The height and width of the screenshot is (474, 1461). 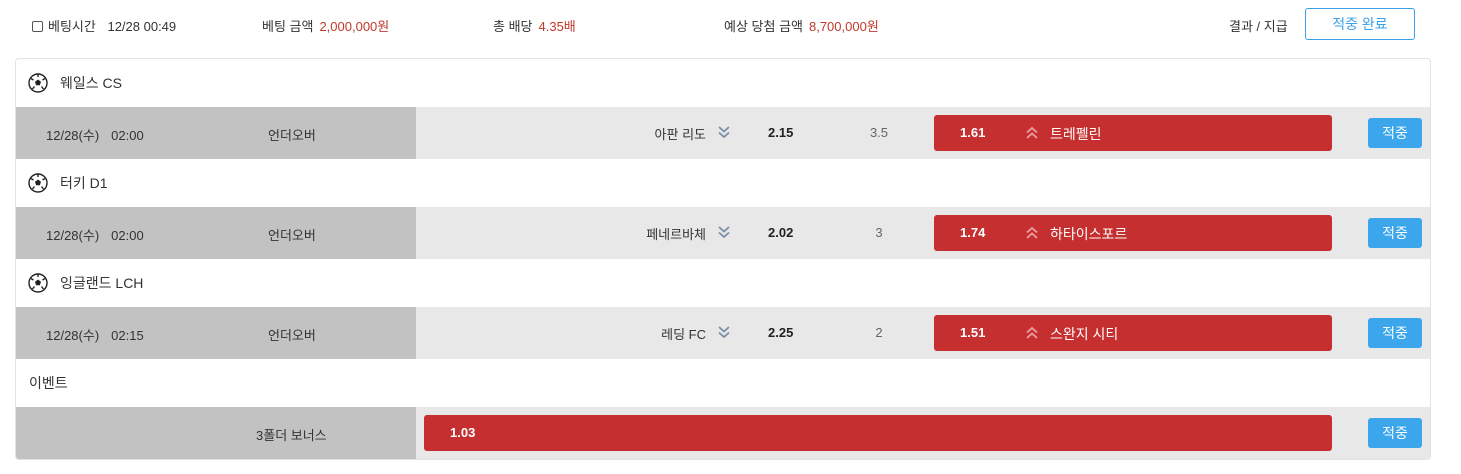 I want to click on away-team: 스완지 시티, so click(x=1084, y=334).